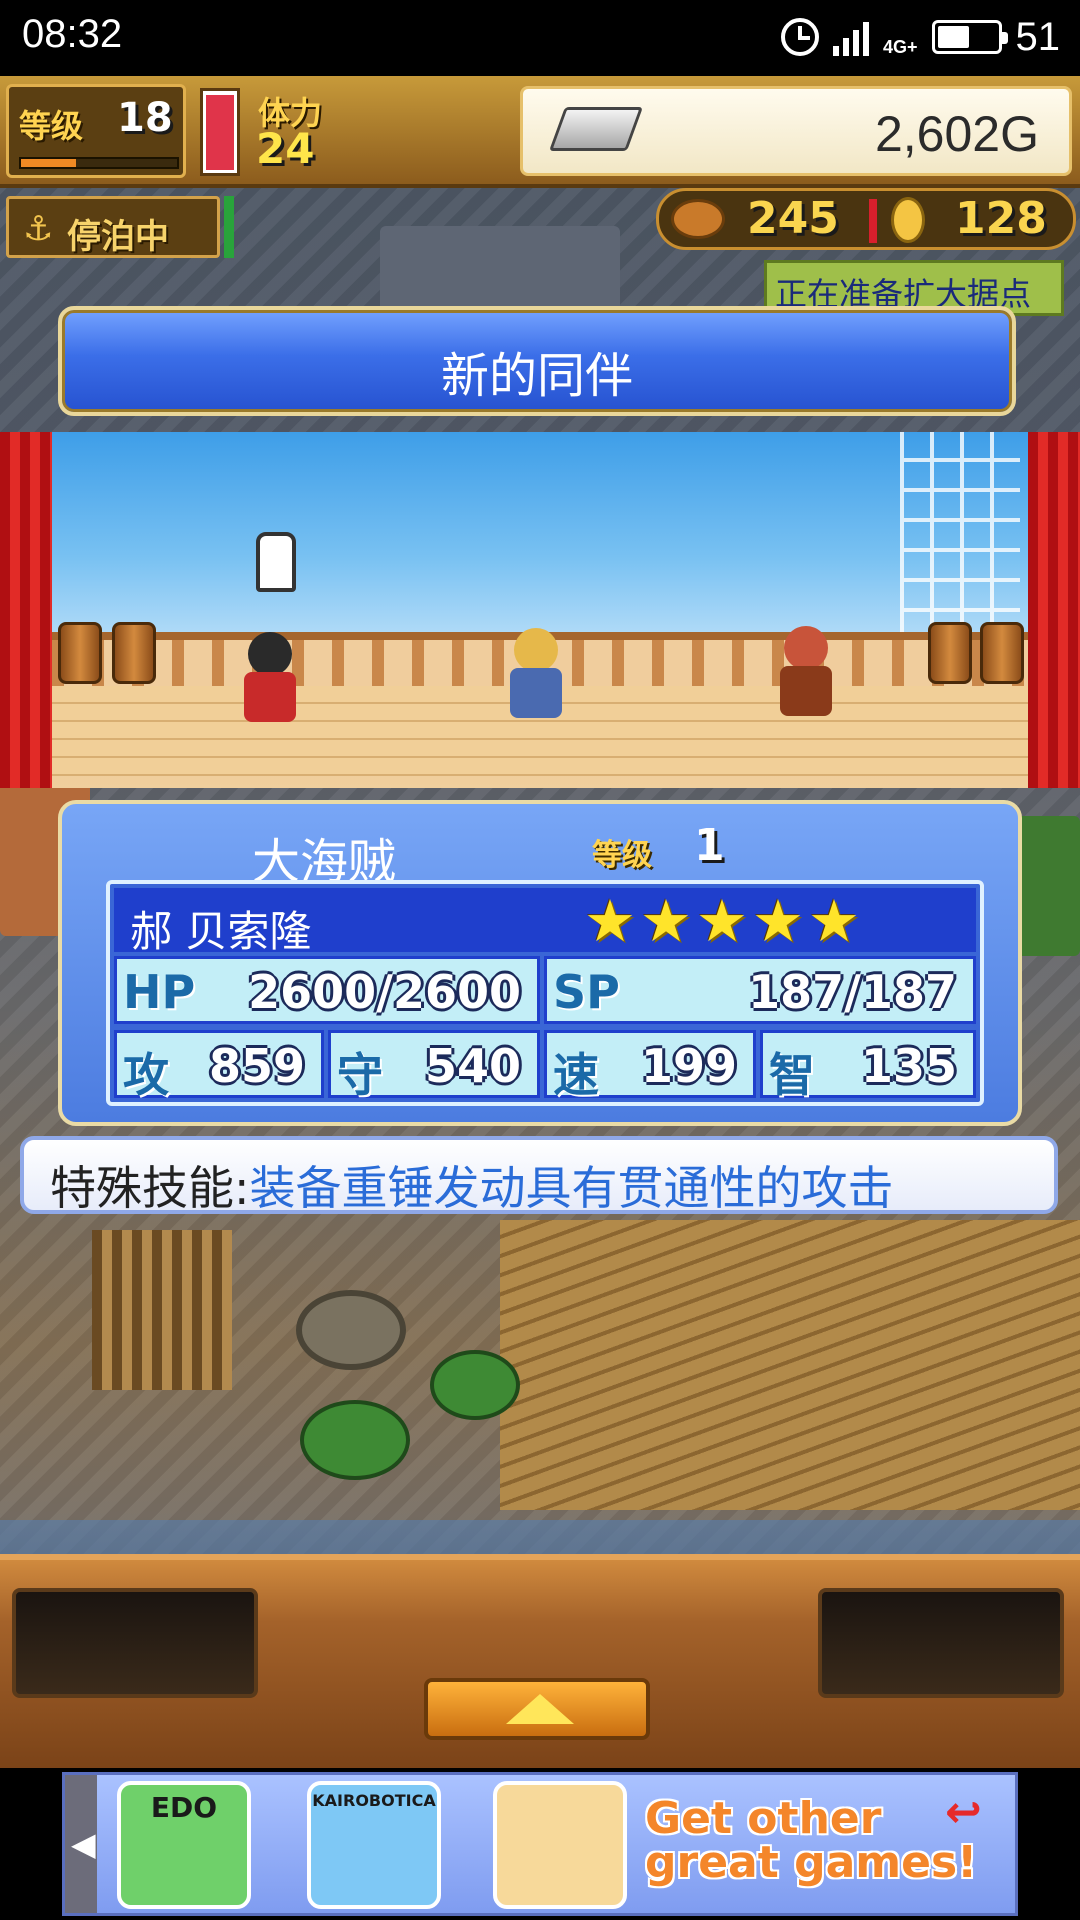 This screenshot has width=1080, height=1920. I want to click on stat-label: HP, so click(159, 992).